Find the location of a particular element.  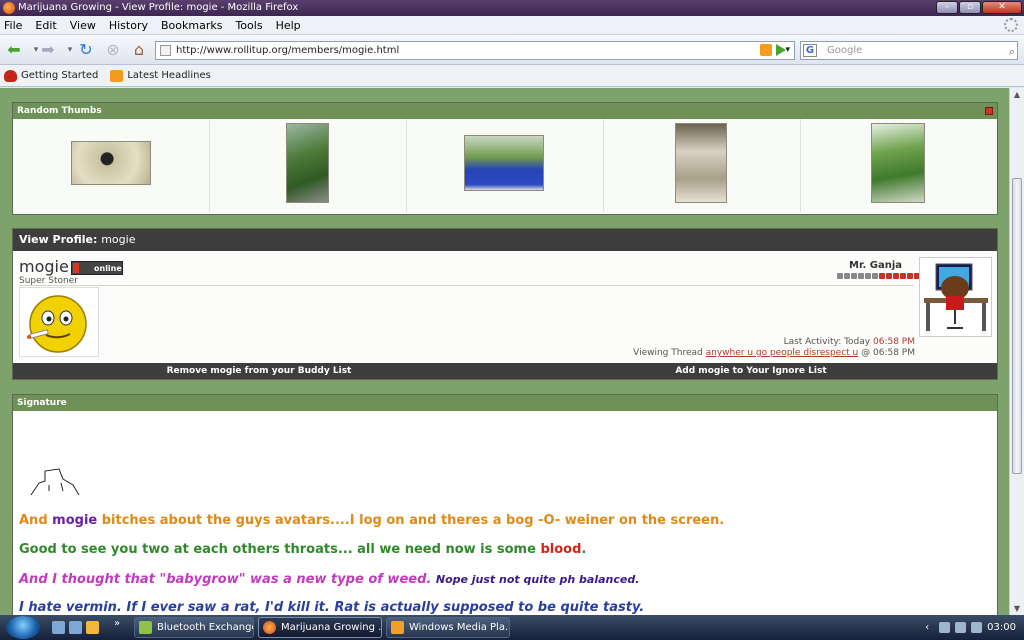

remove-buddy-button: Remove mogie from your Buddy List is located at coordinates (259, 371).